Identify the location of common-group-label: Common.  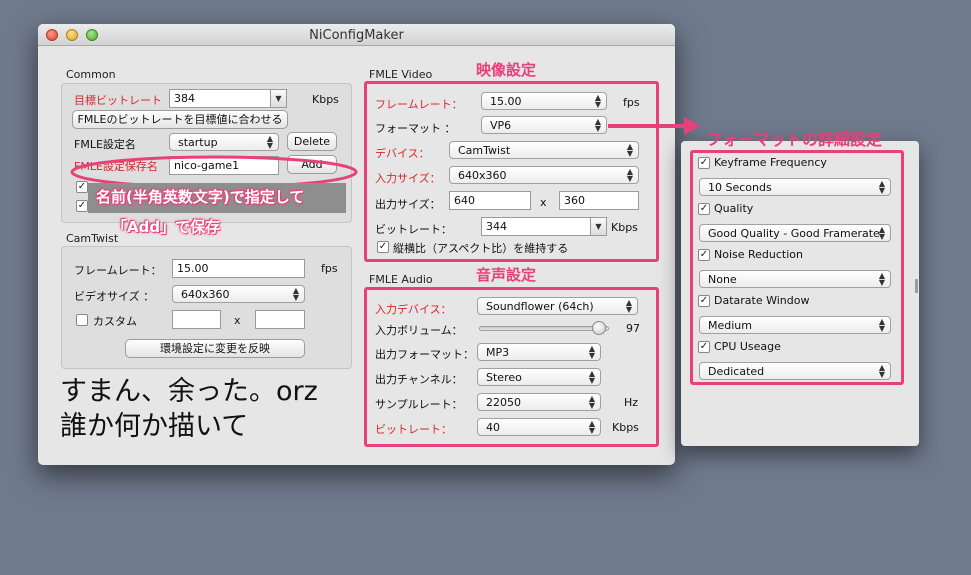
(91, 74).